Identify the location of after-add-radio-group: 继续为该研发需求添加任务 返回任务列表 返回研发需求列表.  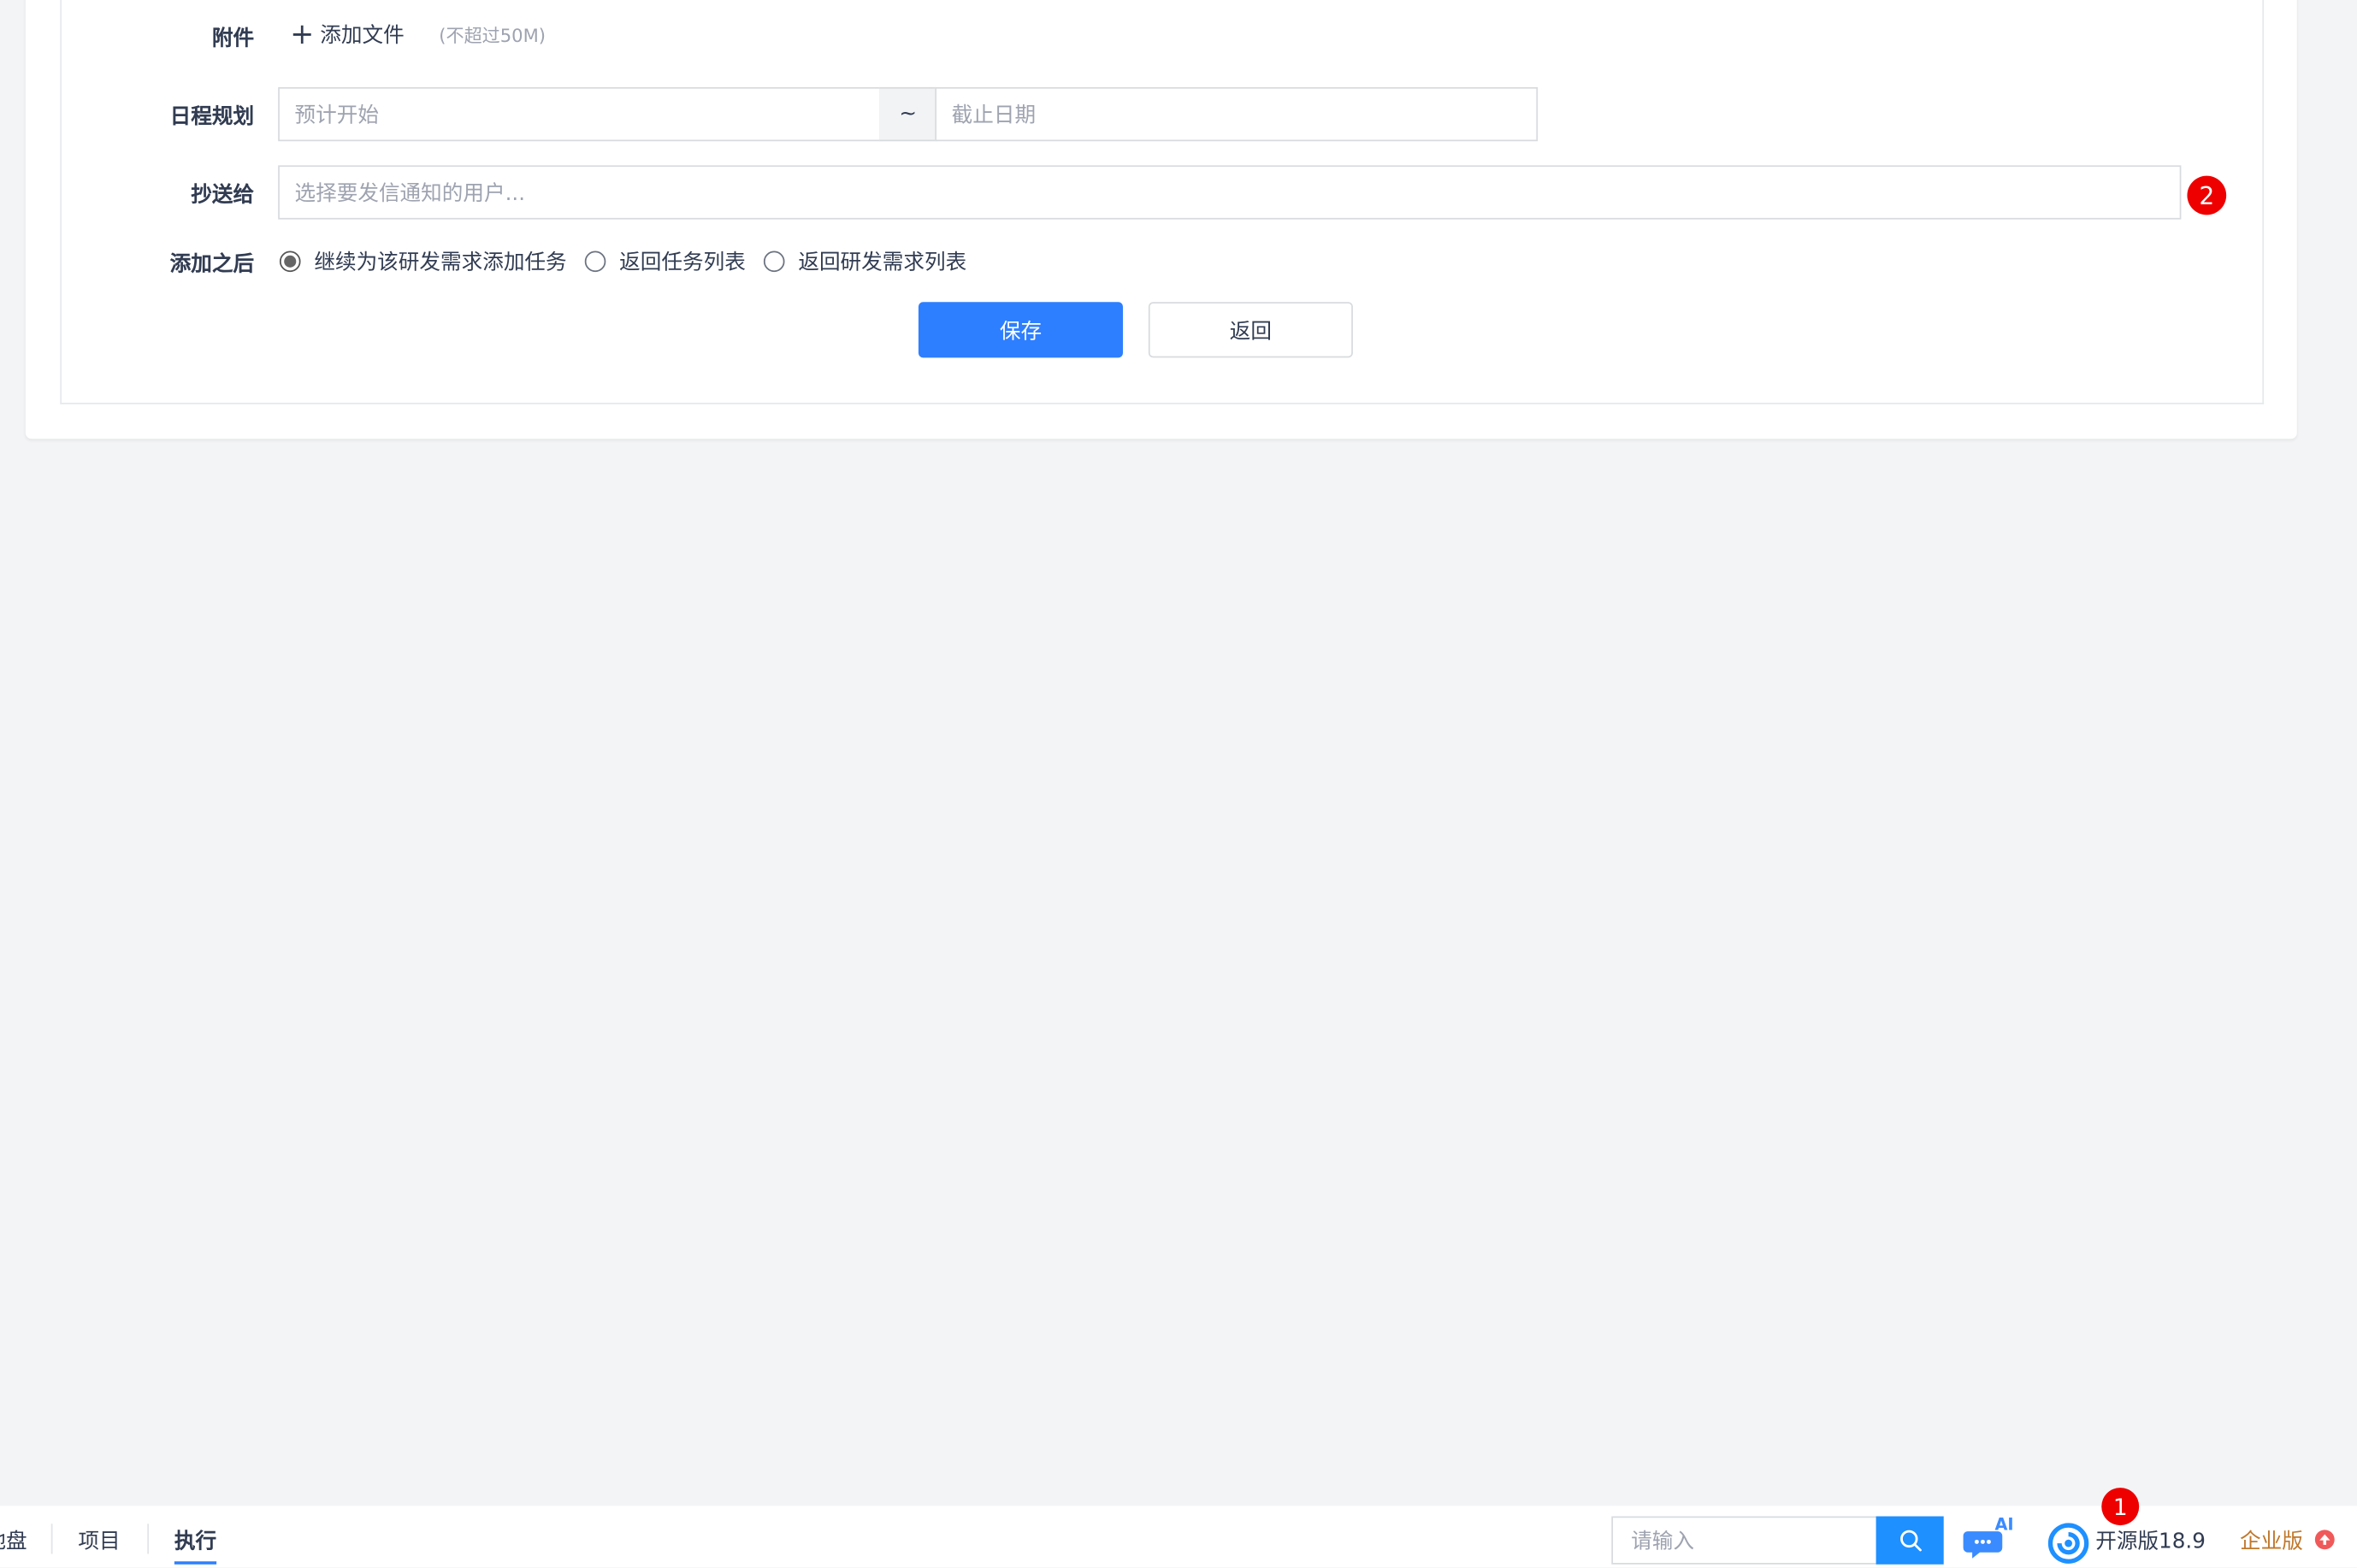
(631, 261).